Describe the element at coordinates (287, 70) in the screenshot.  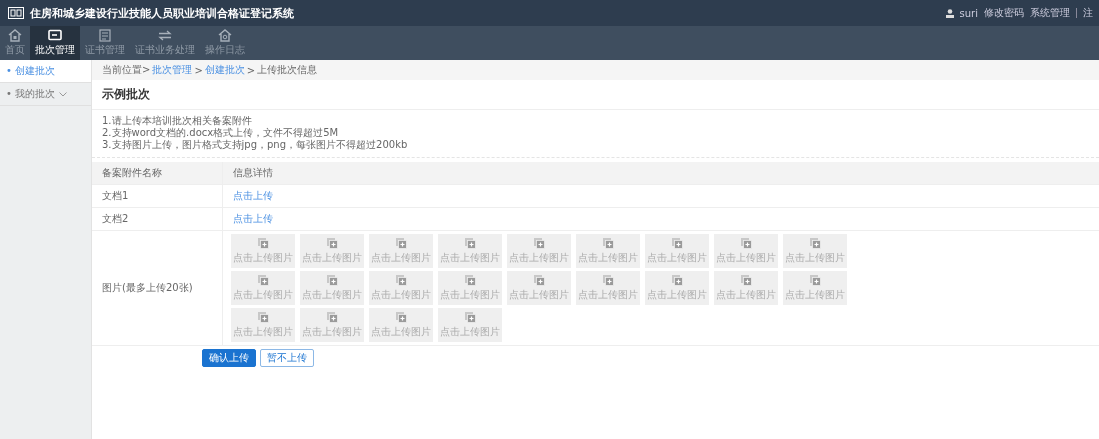
I see `breadcrumb-text: 上传批次信息` at that location.